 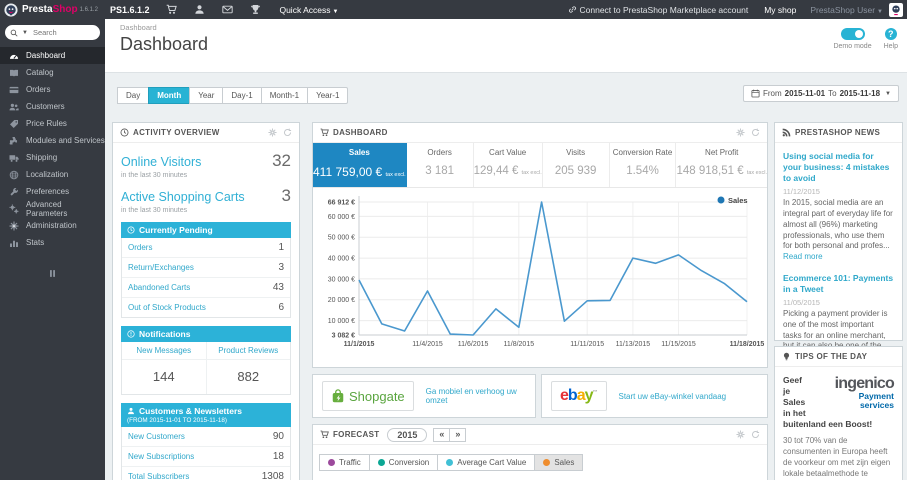 I want to click on sidebar-search: ▼, so click(x=52, y=32).